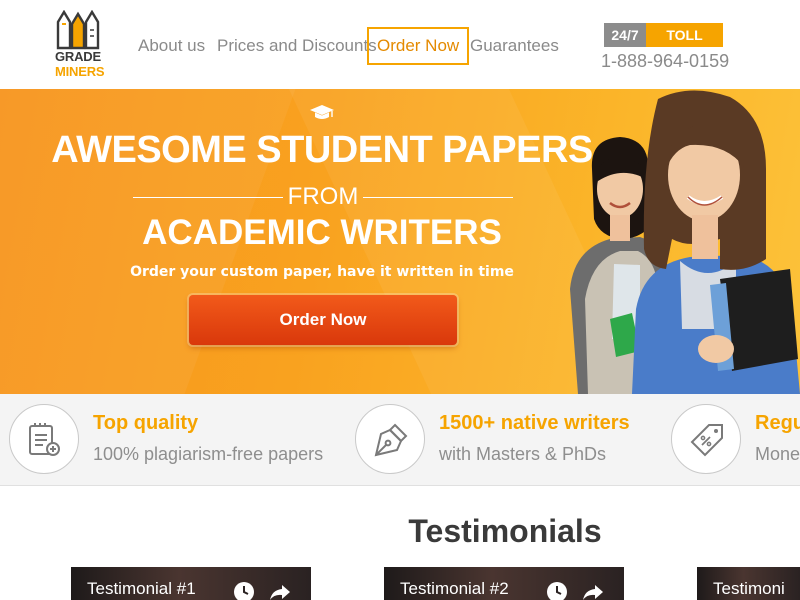  I want to click on pencils-logo-icon, so click(78, 29).